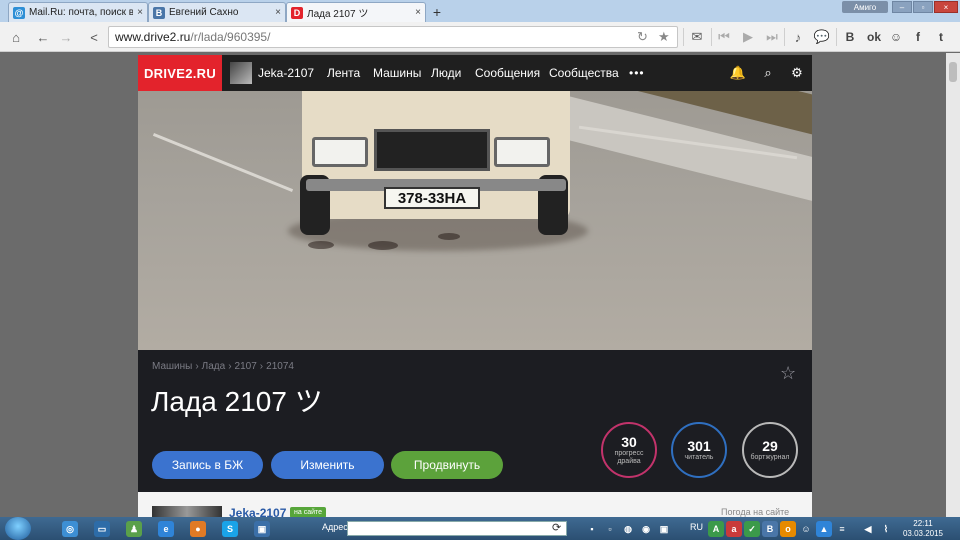  I want to click on scrollbar, so click(953, 285).